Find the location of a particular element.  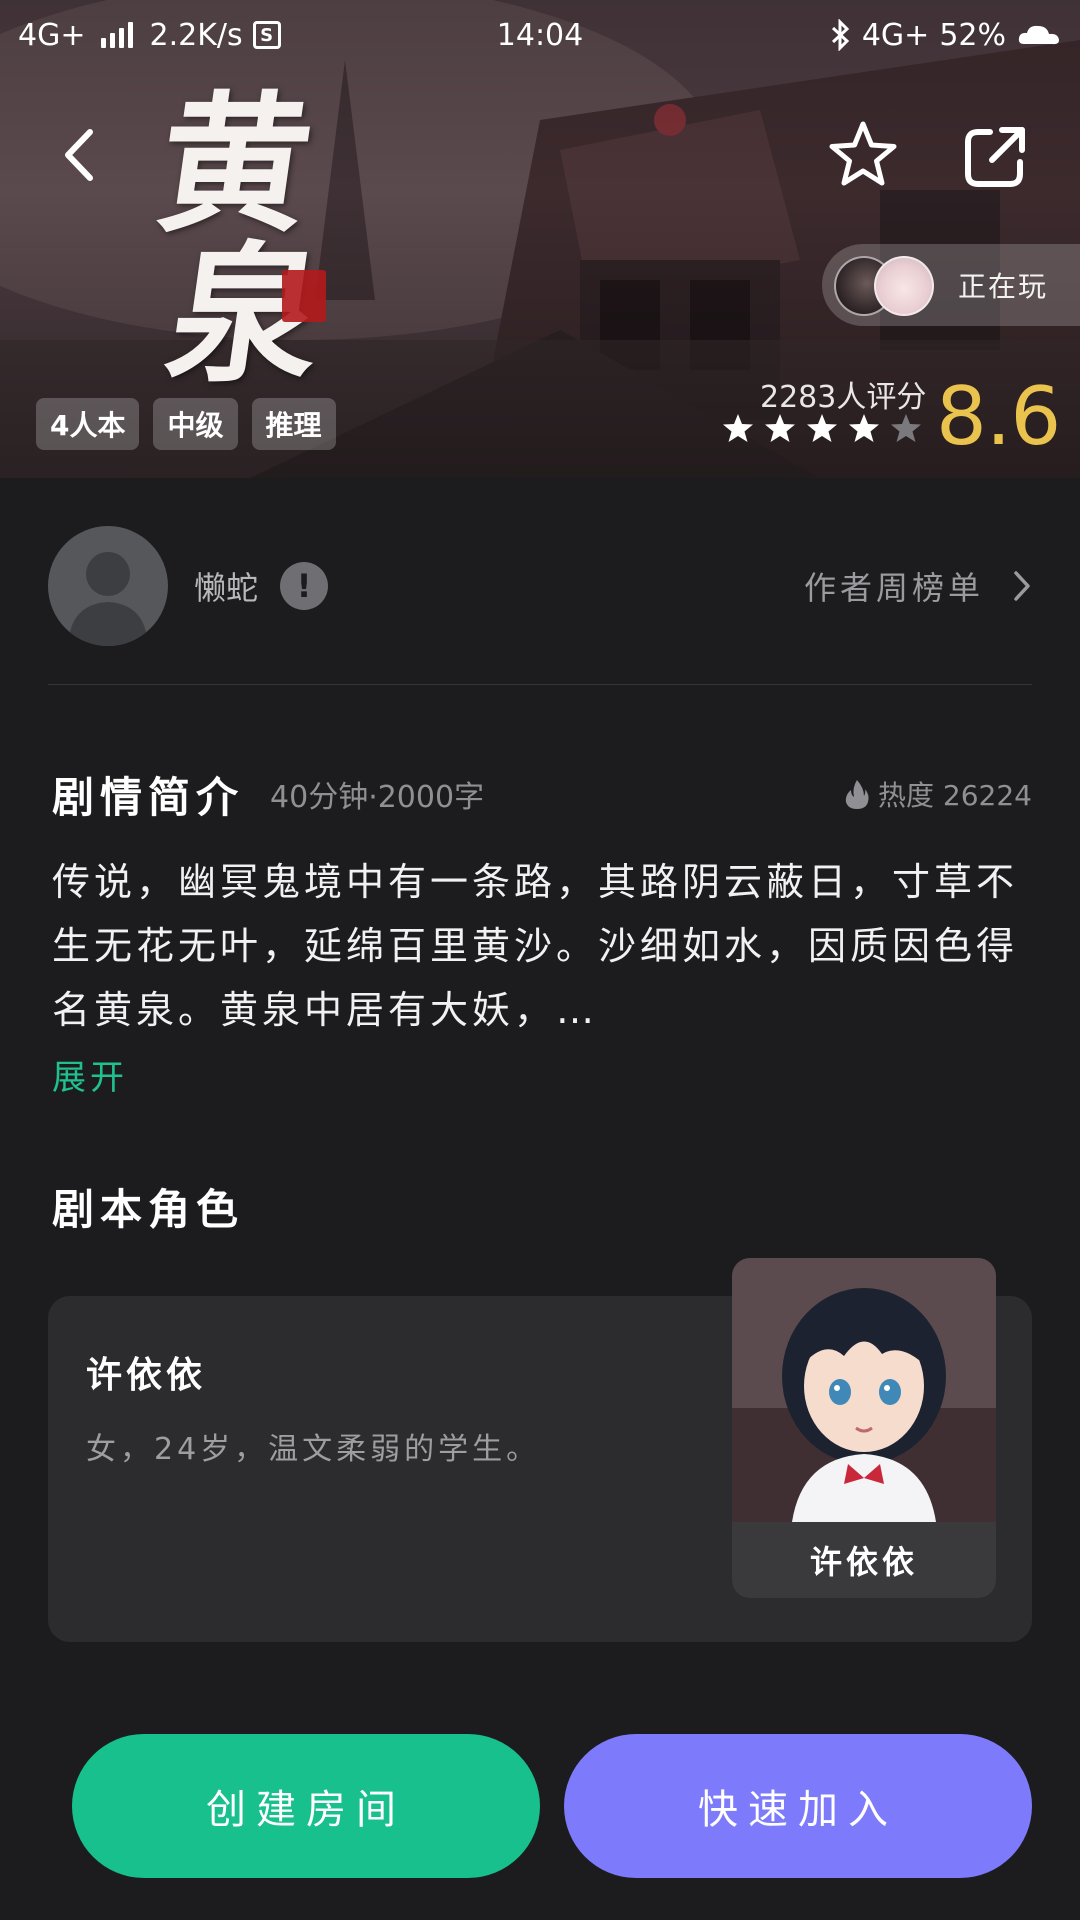

role-portrait-card: 许依依 is located at coordinates (864, 1428).